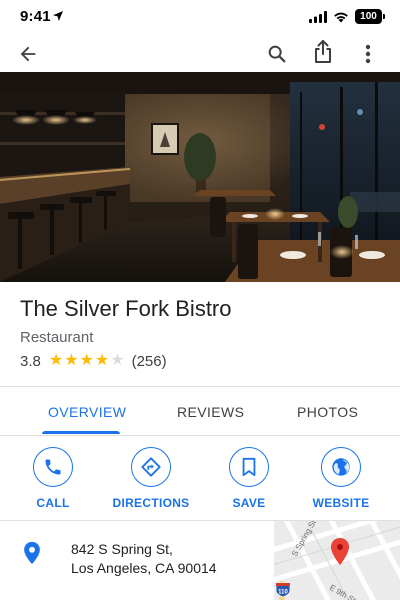 This screenshot has width=400, height=600. I want to click on share-button, so click(323, 52).